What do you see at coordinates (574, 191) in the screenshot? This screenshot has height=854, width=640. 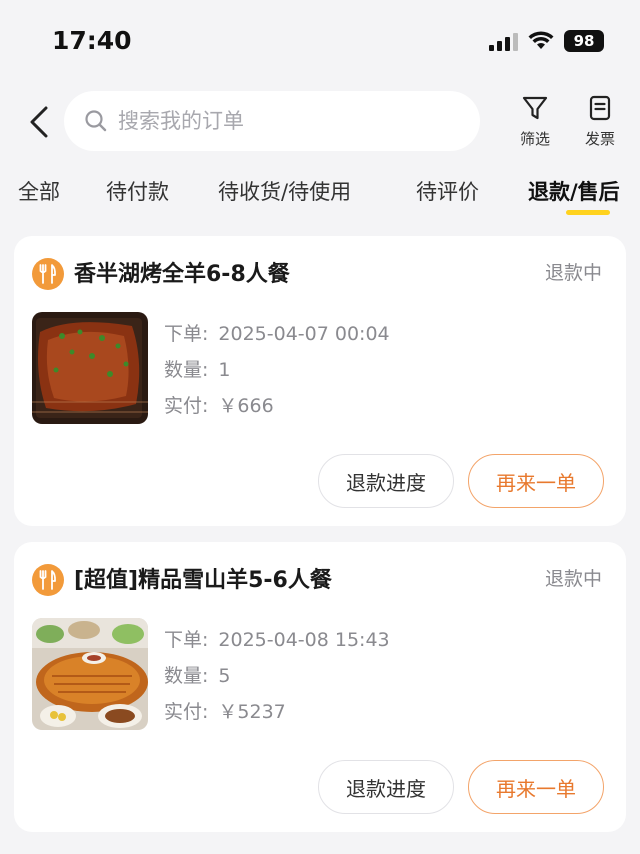 I see `tab-refund-aftersale: 退款/售后` at bounding box center [574, 191].